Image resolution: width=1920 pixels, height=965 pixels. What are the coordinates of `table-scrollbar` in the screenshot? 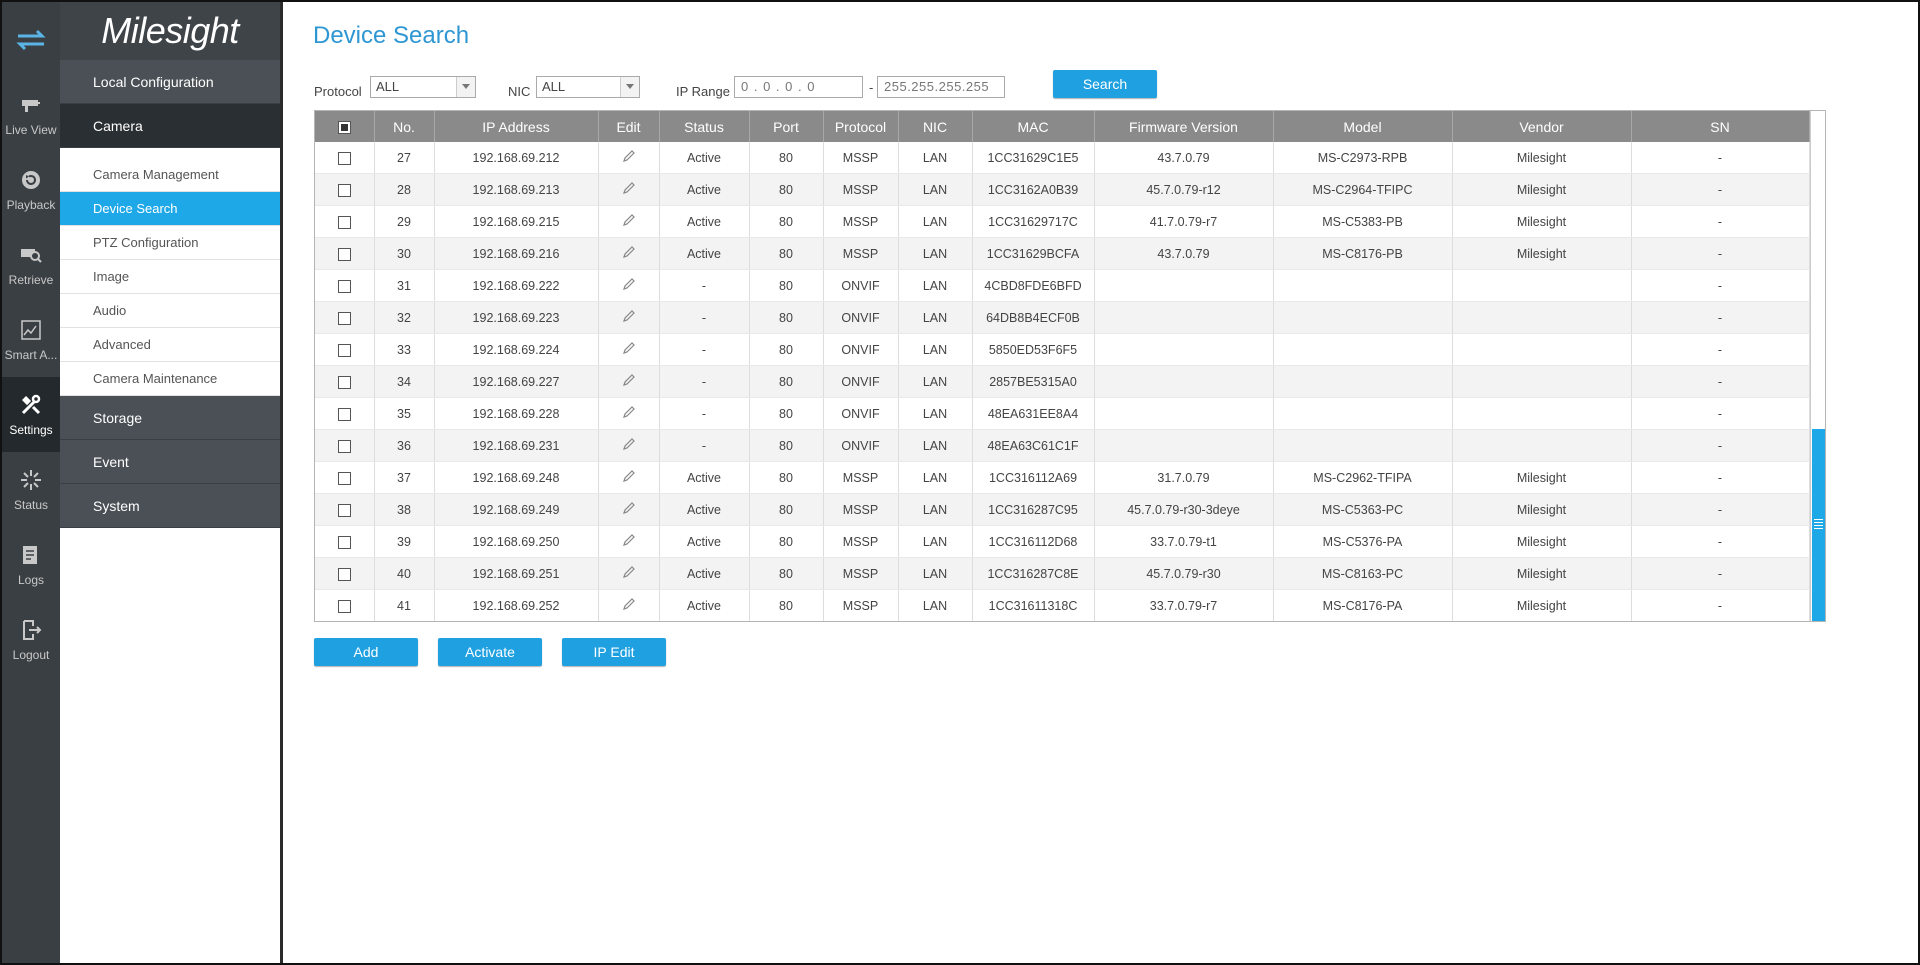 It's located at (1817, 366).